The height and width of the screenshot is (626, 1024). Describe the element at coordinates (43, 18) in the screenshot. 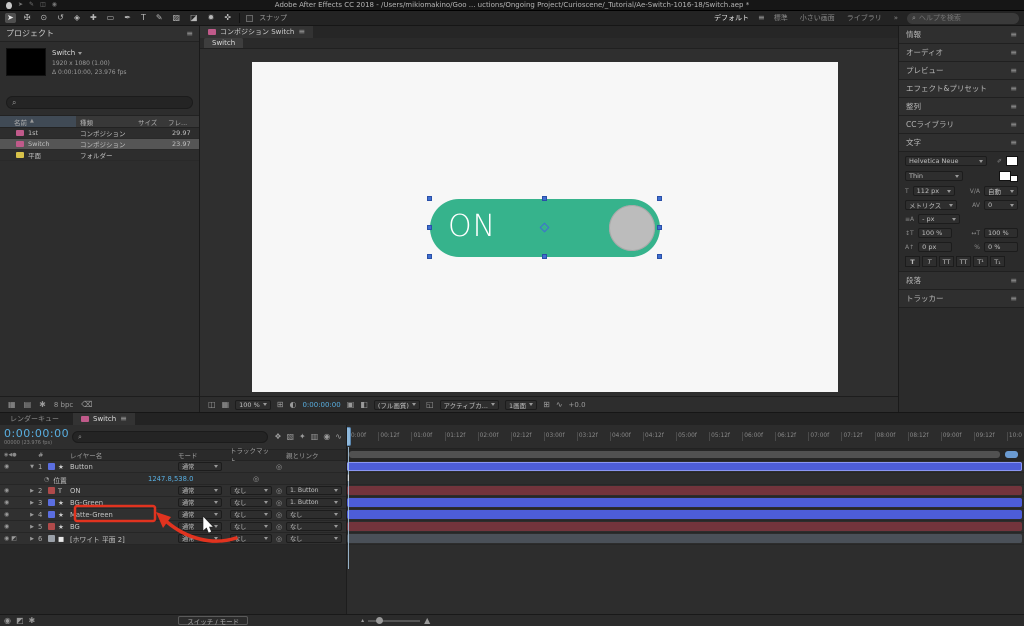

I see `zoom-tool-icon: ⊙` at that location.